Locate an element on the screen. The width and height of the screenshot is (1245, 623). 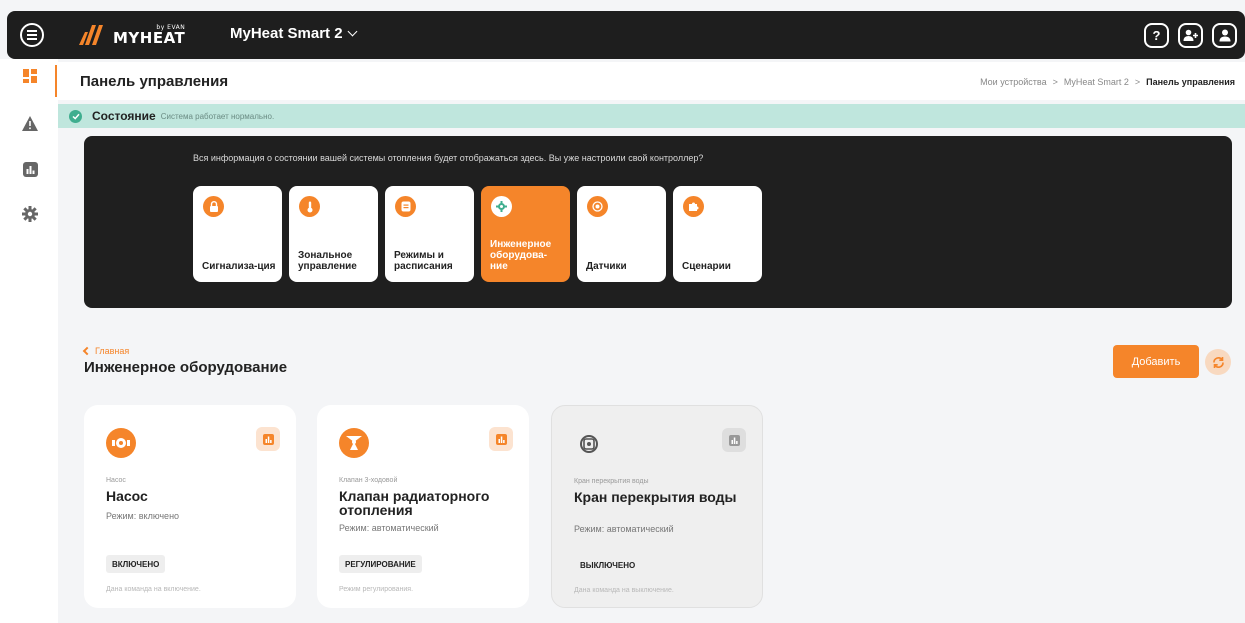
add-button: Добавить is located at coordinates (1156, 361).